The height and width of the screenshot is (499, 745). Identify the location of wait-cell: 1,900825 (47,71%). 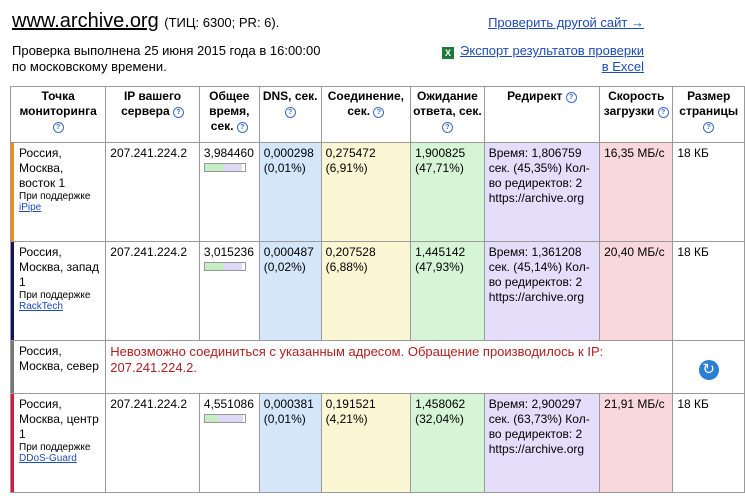
(447, 192).